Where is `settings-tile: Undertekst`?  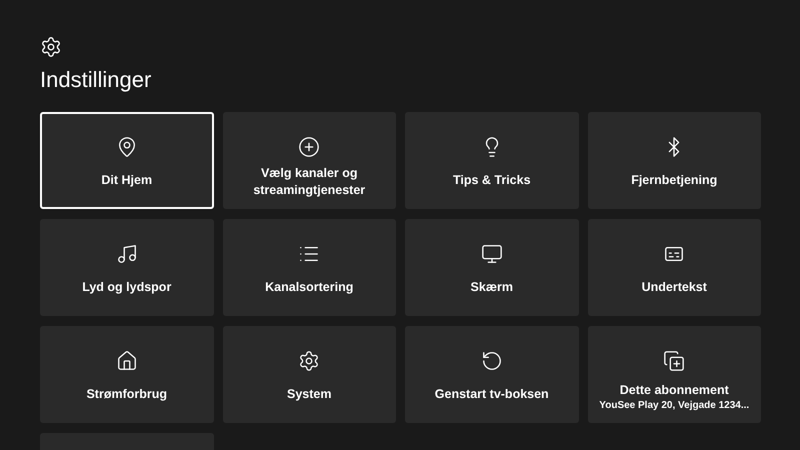
settings-tile: Undertekst is located at coordinates (674, 267).